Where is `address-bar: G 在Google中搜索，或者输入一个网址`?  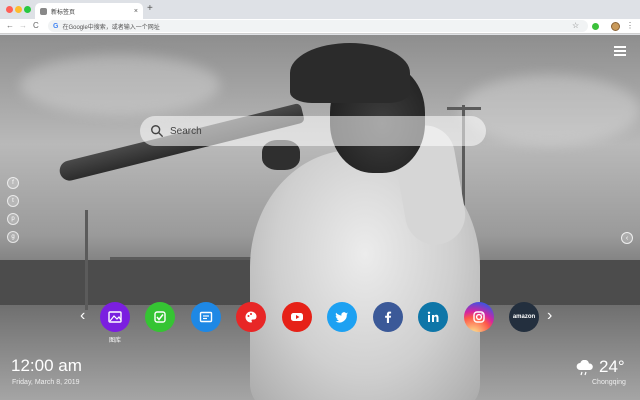 address-bar: G 在Google中搜索，或者输入一个网址 is located at coordinates (318, 26).